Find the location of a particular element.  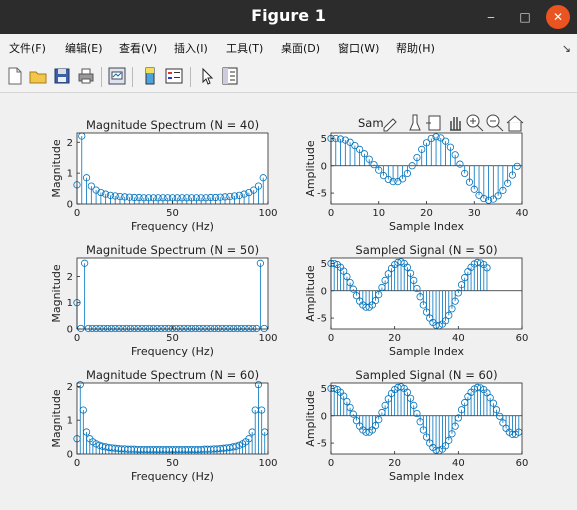

menu-file: 文件(F) is located at coordinates (27, 48).